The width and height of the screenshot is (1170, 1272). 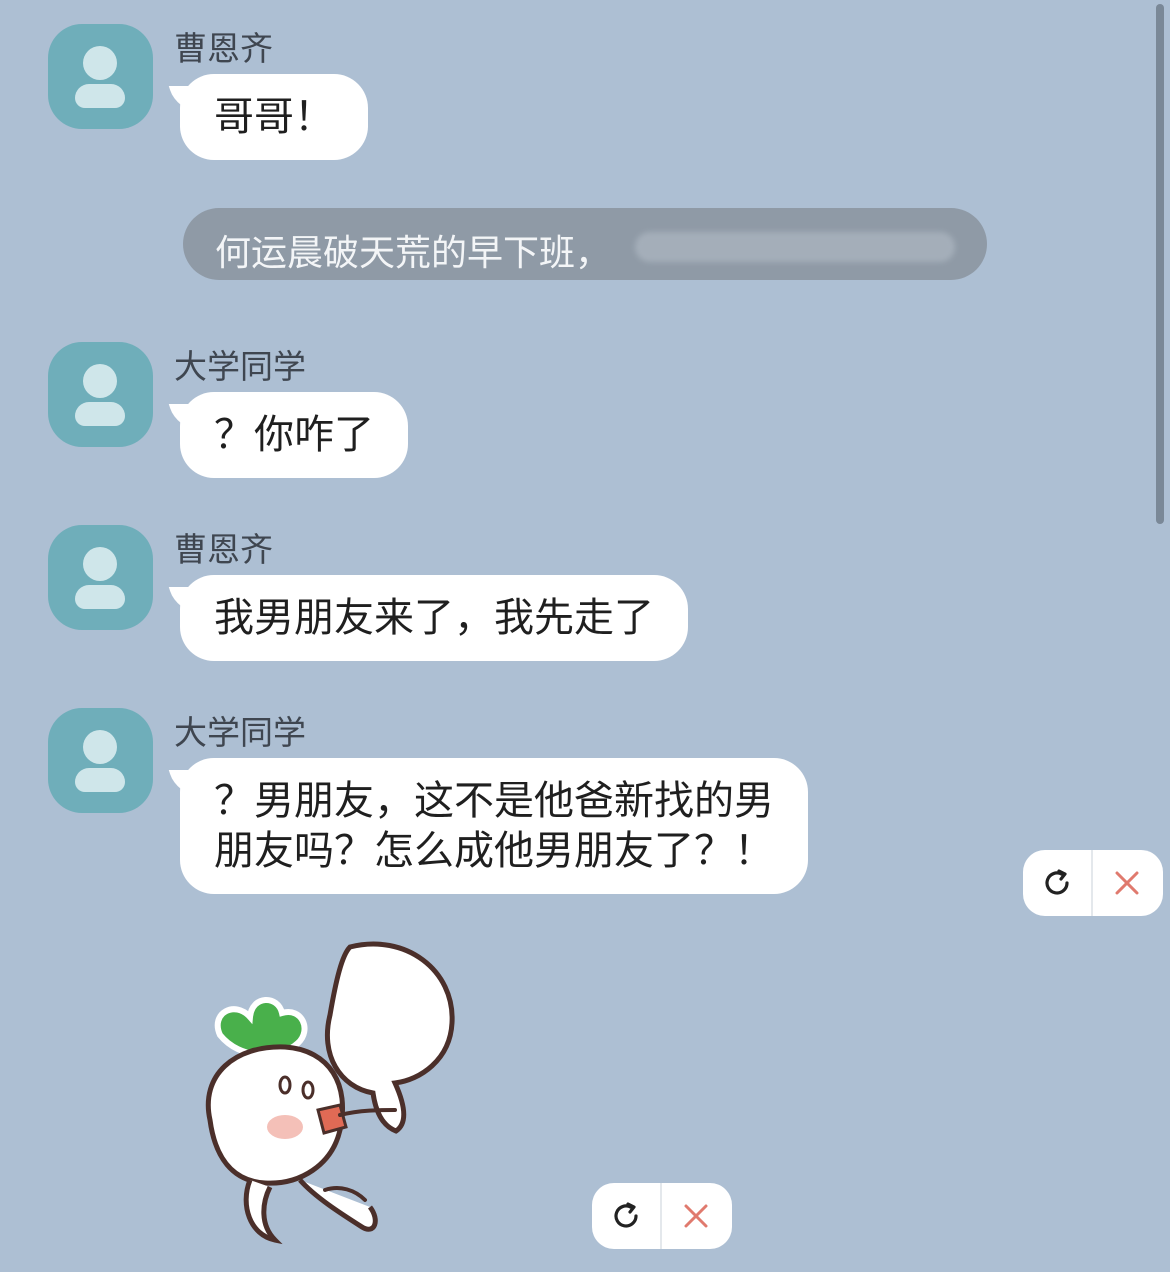 What do you see at coordinates (335, 1095) in the screenshot?
I see `radish-sticker` at bounding box center [335, 1095].